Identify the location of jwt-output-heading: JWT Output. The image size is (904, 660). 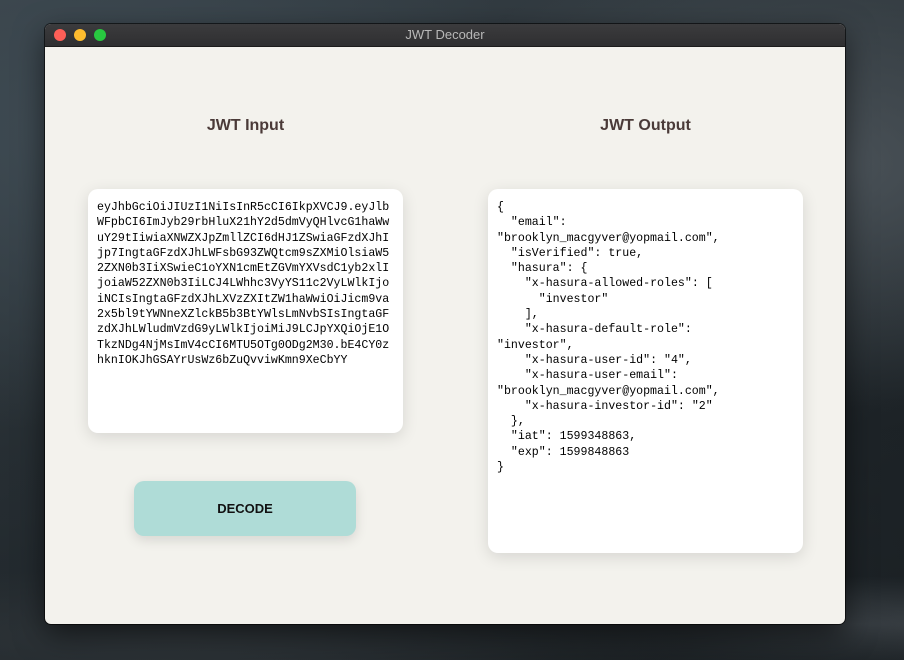
(645, 125).